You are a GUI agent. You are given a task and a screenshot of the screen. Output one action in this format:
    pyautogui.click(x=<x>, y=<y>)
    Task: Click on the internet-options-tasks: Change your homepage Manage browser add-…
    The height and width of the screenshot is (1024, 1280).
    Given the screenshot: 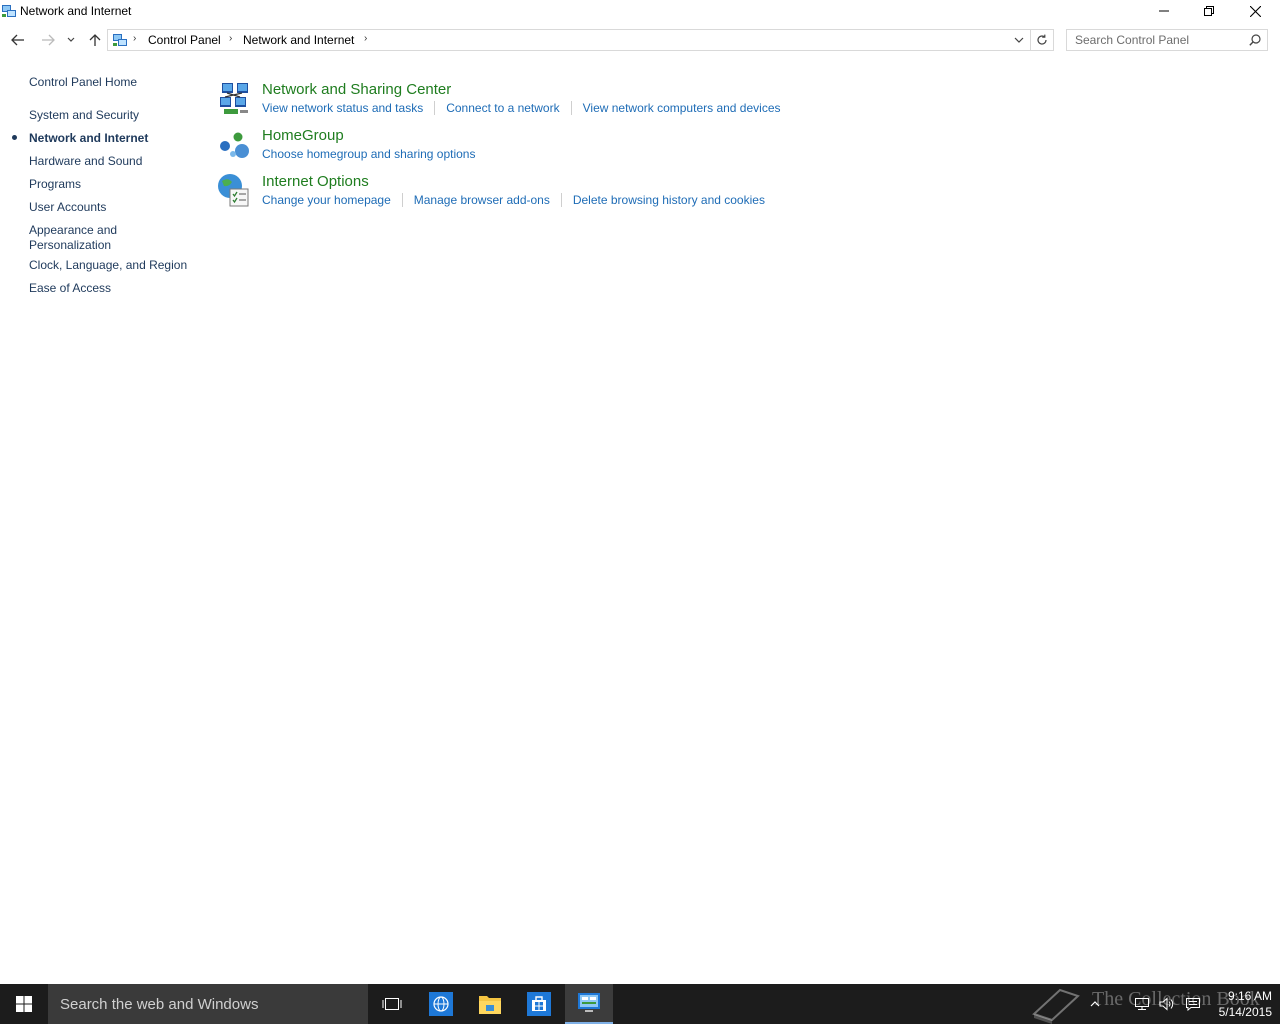 What is the action you would take?
    pyautogui.click(x=513, y=200)
    